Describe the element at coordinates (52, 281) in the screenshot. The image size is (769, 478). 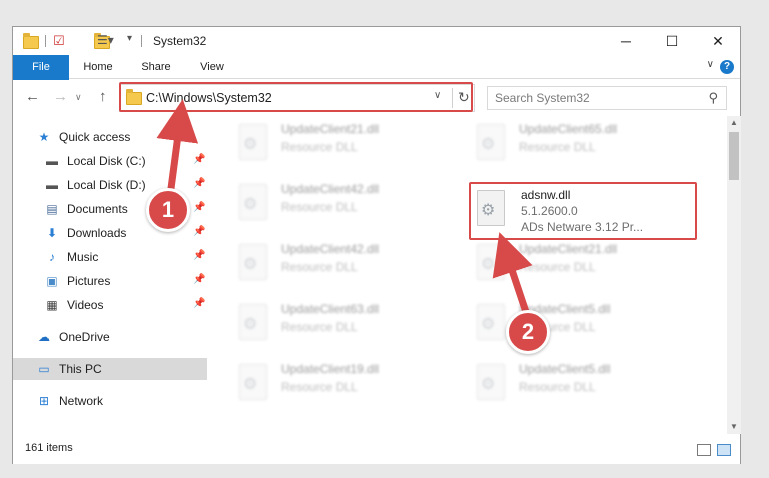
I see `pictures-icon: ▣` at that location.